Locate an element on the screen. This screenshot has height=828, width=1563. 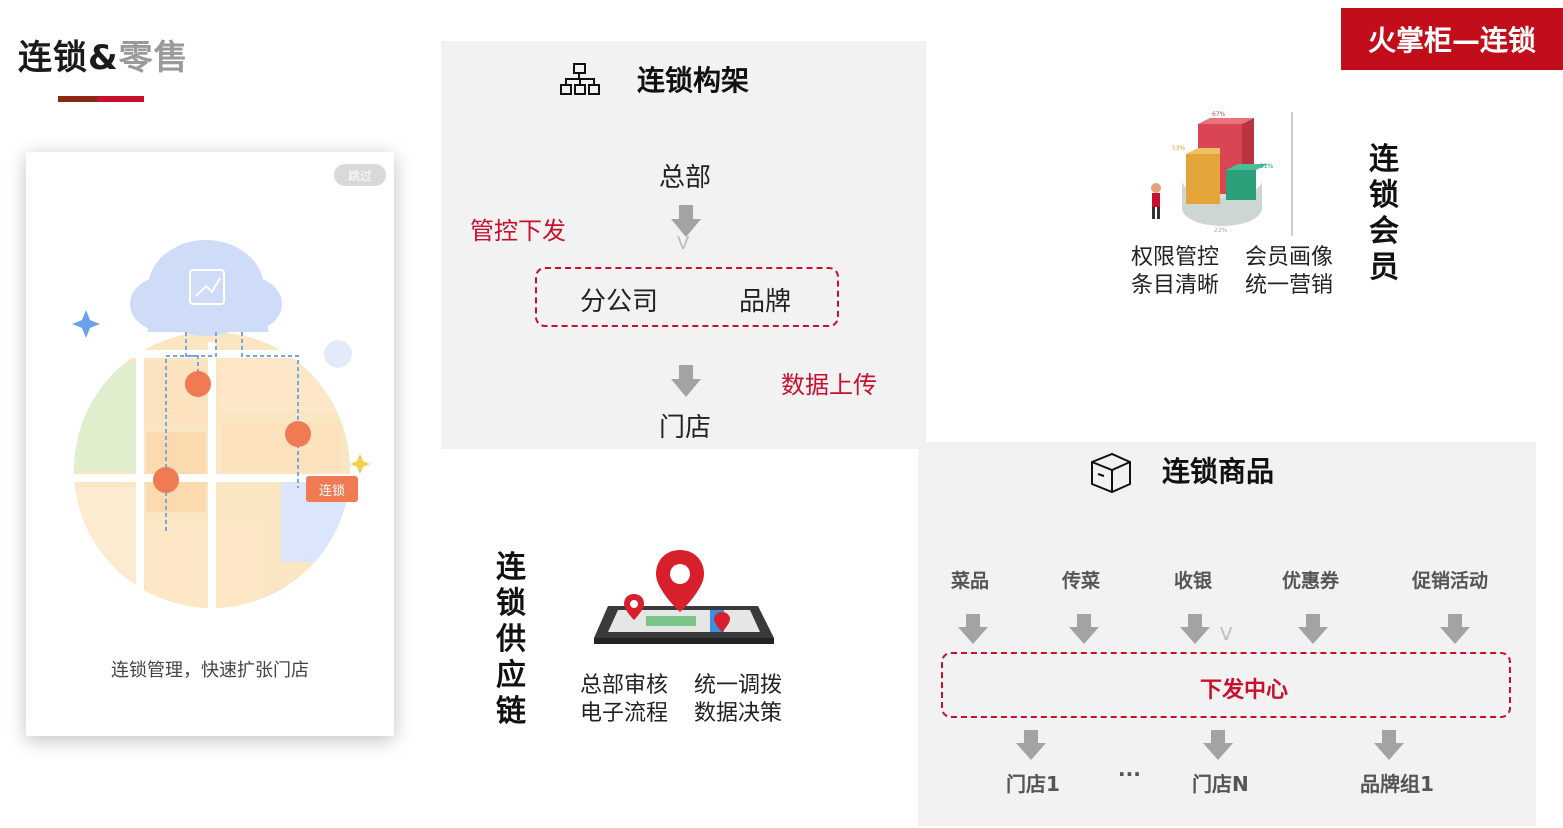
page-title: 连锁&零售 is located at coordinates (103, 54).